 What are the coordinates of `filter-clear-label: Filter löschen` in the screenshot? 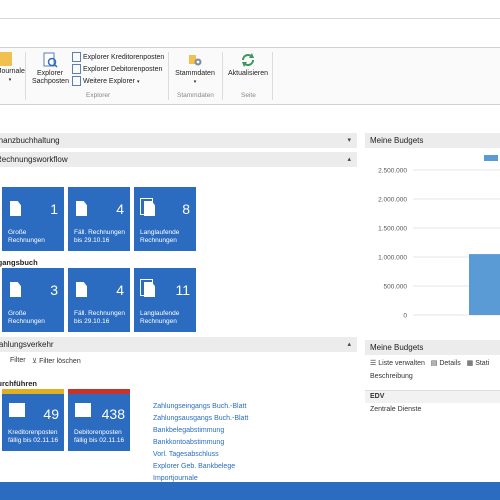 It's located at (60, 361).